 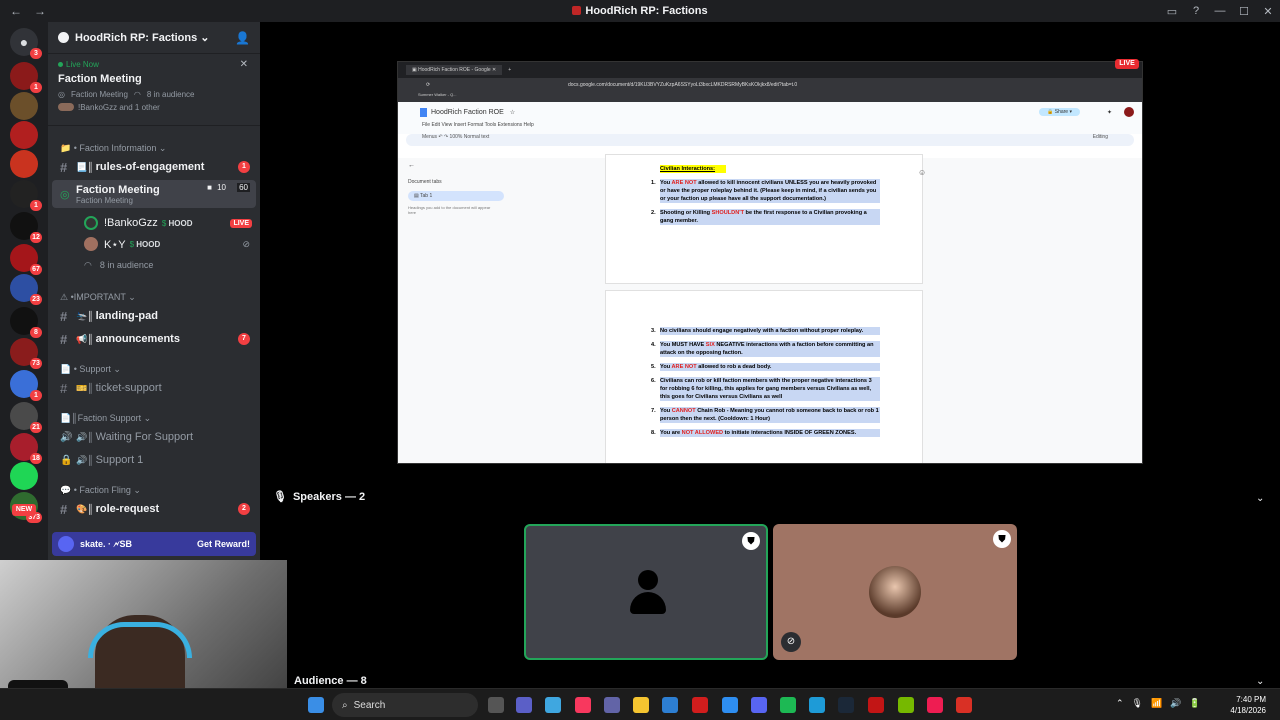 I want to click on app-l-icon, so click(x=700, y=705).